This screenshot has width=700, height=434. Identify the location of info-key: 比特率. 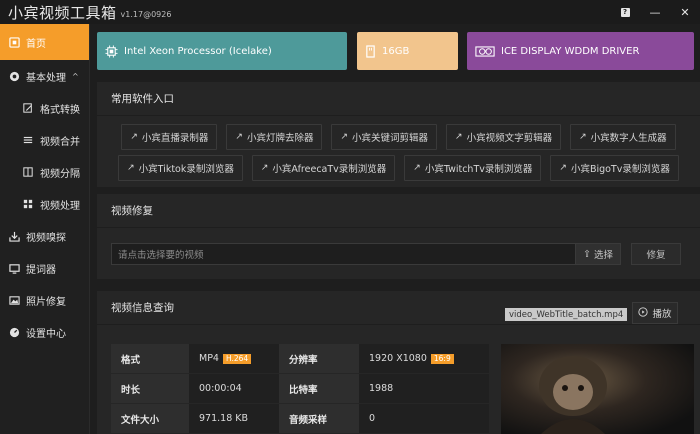
(319, 388).